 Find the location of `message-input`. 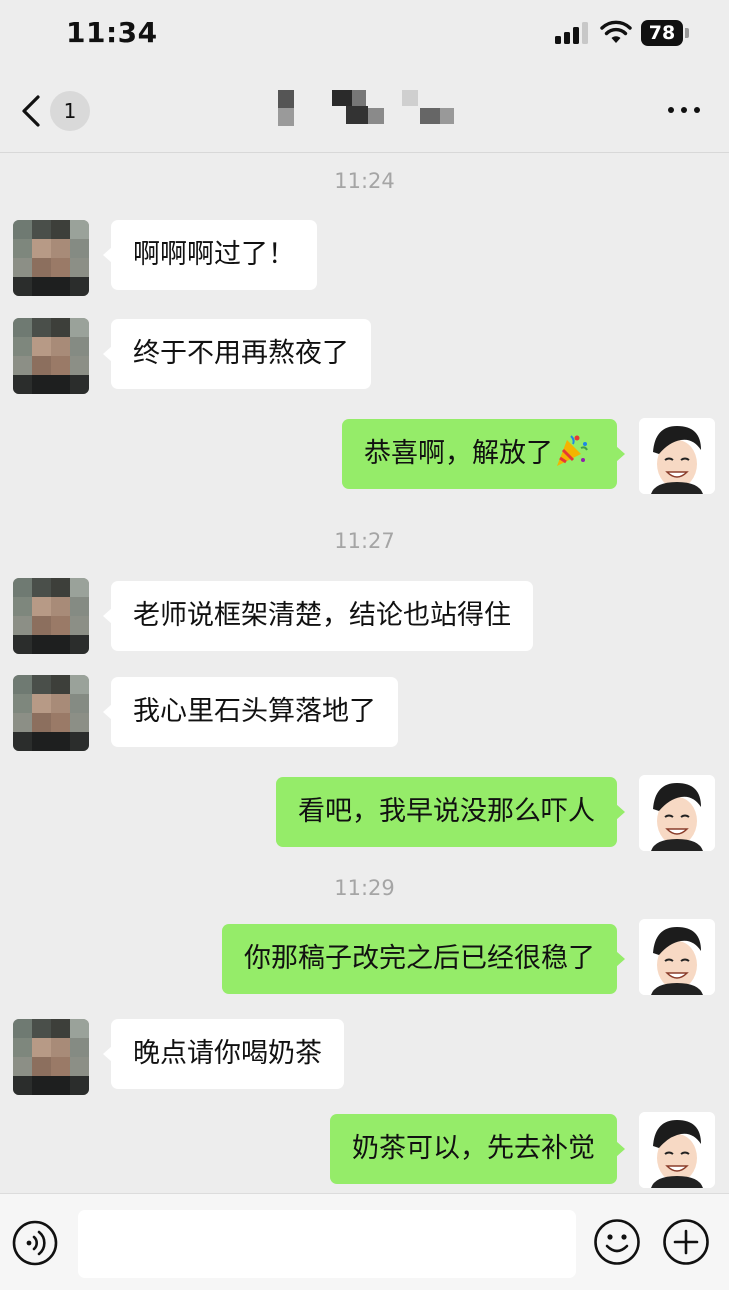

message-input is located at coordinates (327, 1244).